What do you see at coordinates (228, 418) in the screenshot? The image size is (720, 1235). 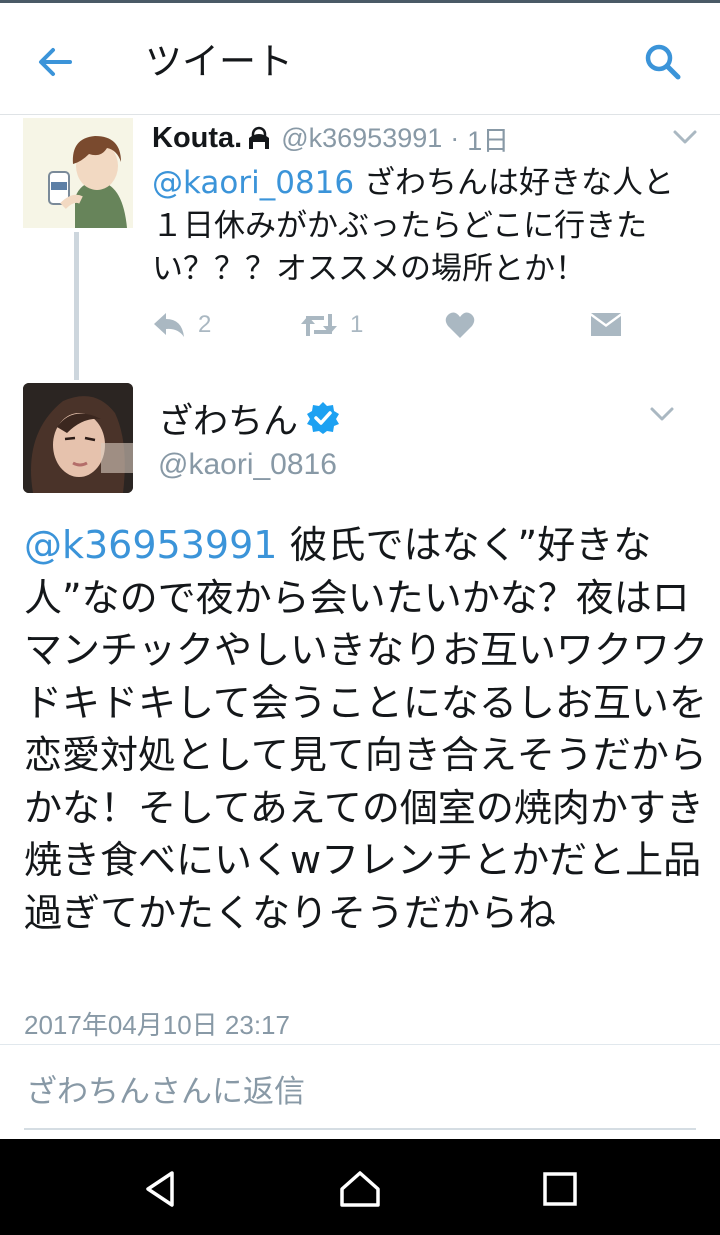 I see `user-name: ざわちん` at bounding box center [228, 418].